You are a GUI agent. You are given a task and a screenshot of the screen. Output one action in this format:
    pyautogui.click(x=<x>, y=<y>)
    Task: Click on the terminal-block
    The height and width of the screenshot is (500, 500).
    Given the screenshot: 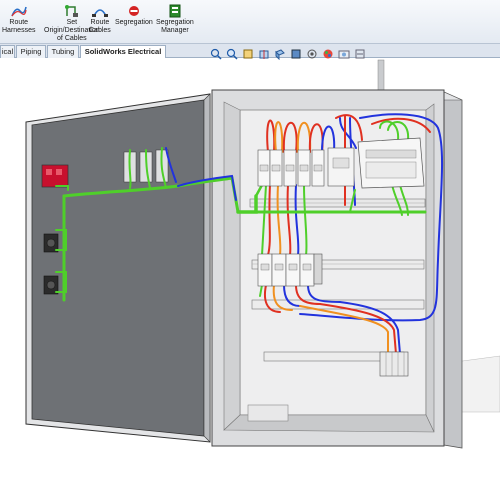 What is the action you would take?
    pyautogui.click(x=394, y=364)
    